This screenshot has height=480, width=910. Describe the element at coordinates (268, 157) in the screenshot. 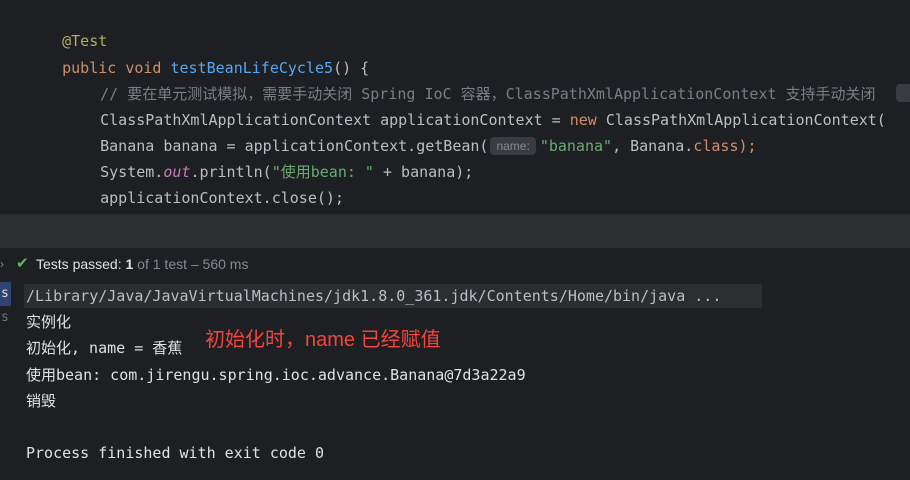

I see `code-line-println: System.out.println("使用bean: " + banana);` at that location.